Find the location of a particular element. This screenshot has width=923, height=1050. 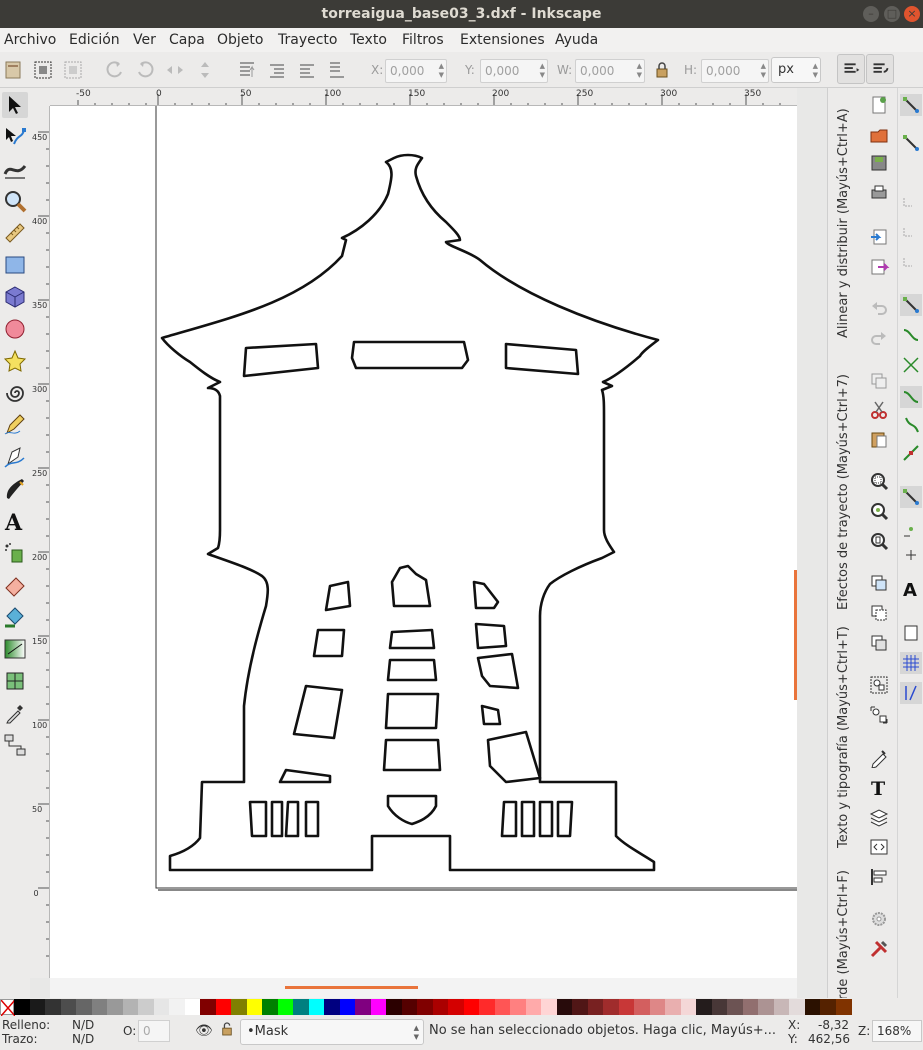

x-spinner-icon: ▲ ▼ is located at coordinates (441, 71).